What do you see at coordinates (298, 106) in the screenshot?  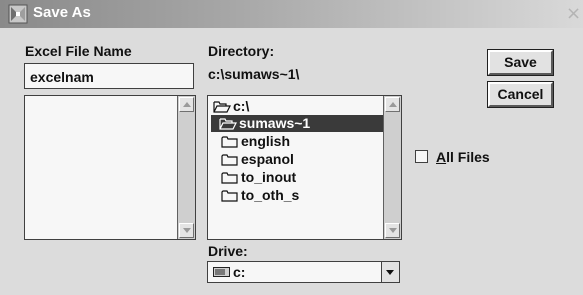 I see `directory-item-root: c:\` at bounding box center [298, 106].